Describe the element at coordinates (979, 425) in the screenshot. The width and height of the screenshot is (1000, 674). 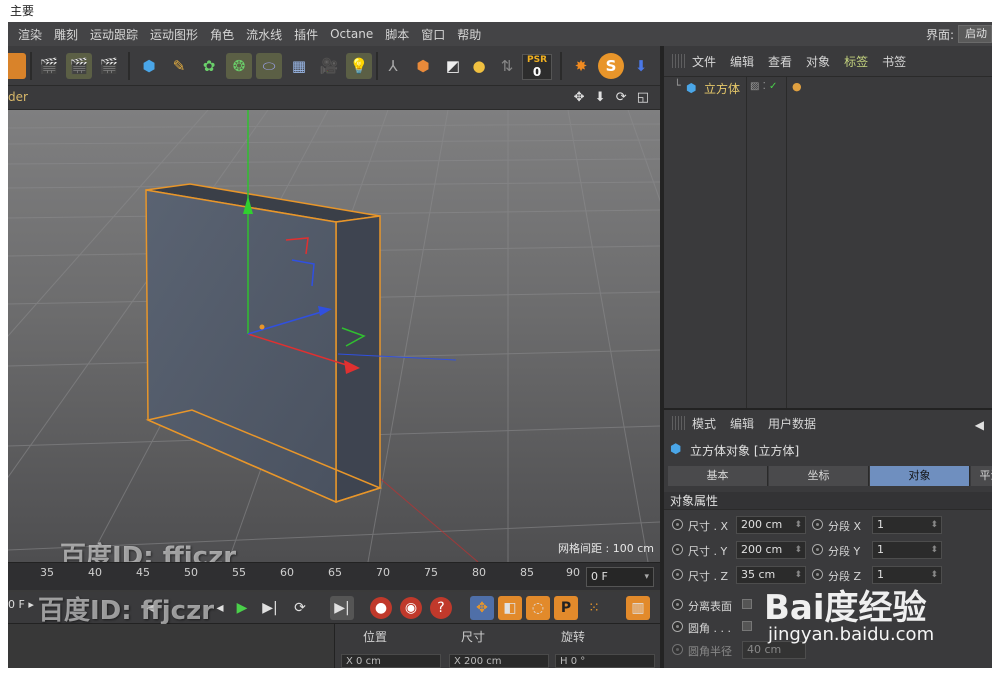
I see `back-arrow-icon: ◀` at that location.